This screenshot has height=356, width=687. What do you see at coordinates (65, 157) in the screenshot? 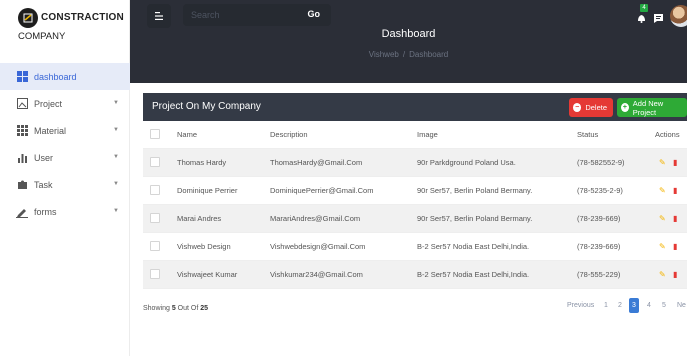
I see `sidebar-item-user: User ▼` at bounding box center [65, 157].